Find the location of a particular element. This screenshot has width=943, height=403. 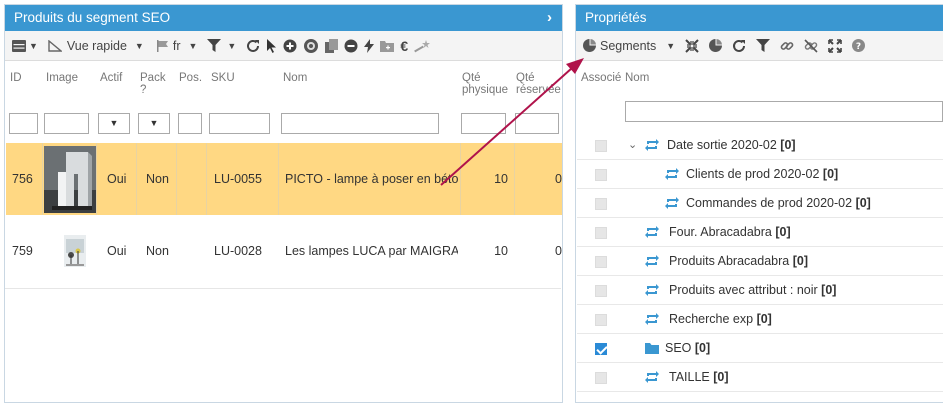

segment-label: Produits Abracadabra [0] is located at coordinates (738, 261).